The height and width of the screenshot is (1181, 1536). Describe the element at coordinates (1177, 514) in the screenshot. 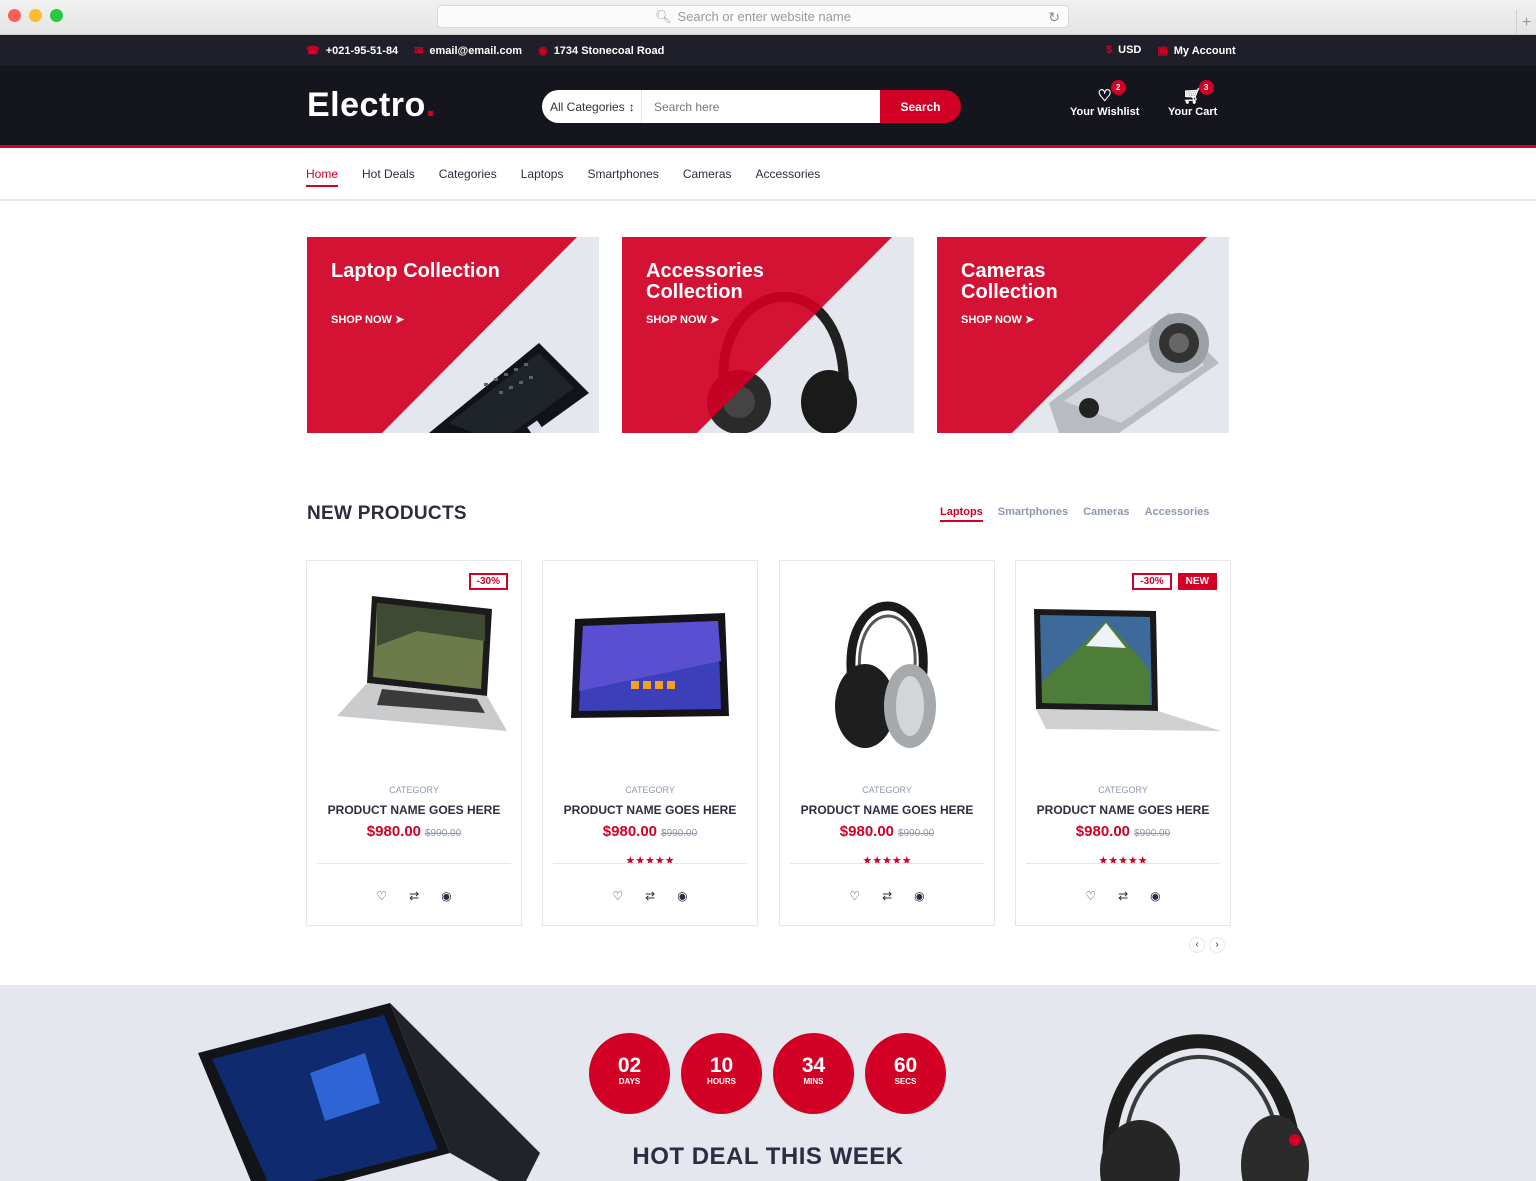

I see `tab-accessories: Accessories` at that location.